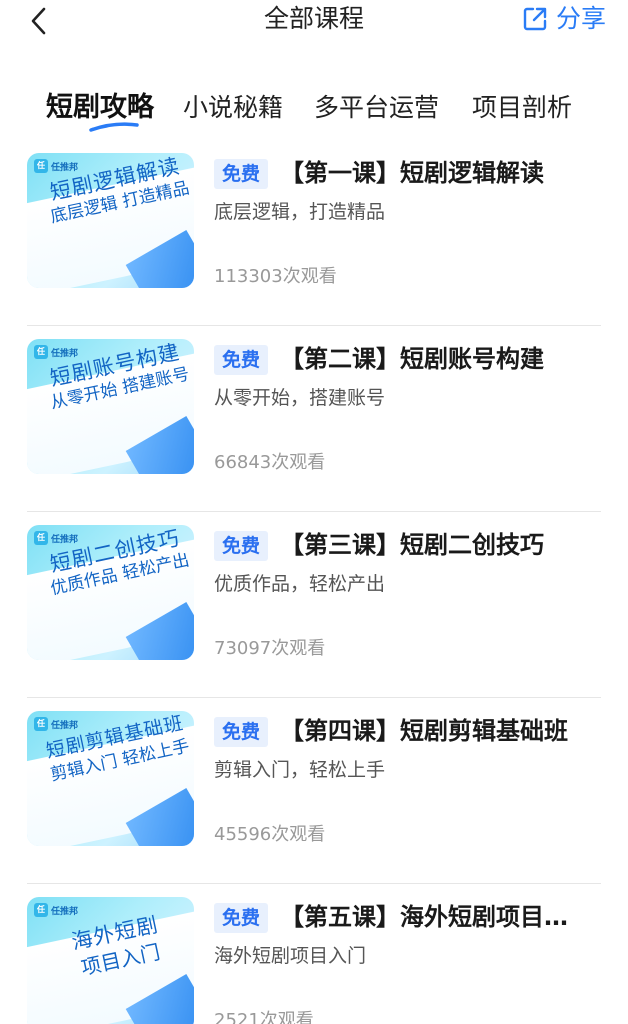  What do you see at coordinates (300, 584) in the screenshot?
I see `course-description: 优质作品，轻松产出` at bounding box center [300, 584].